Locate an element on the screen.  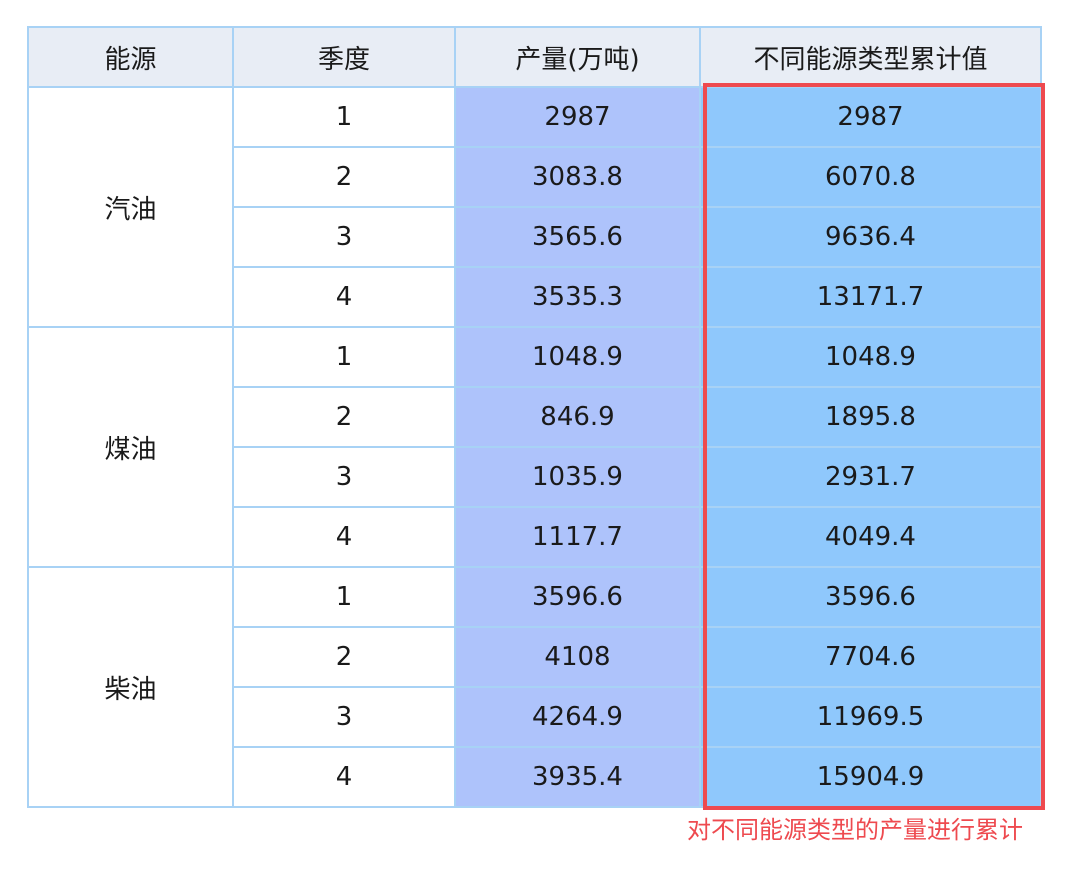
cumulative-cell: 13171.7 is located at coordinates (870, 297).